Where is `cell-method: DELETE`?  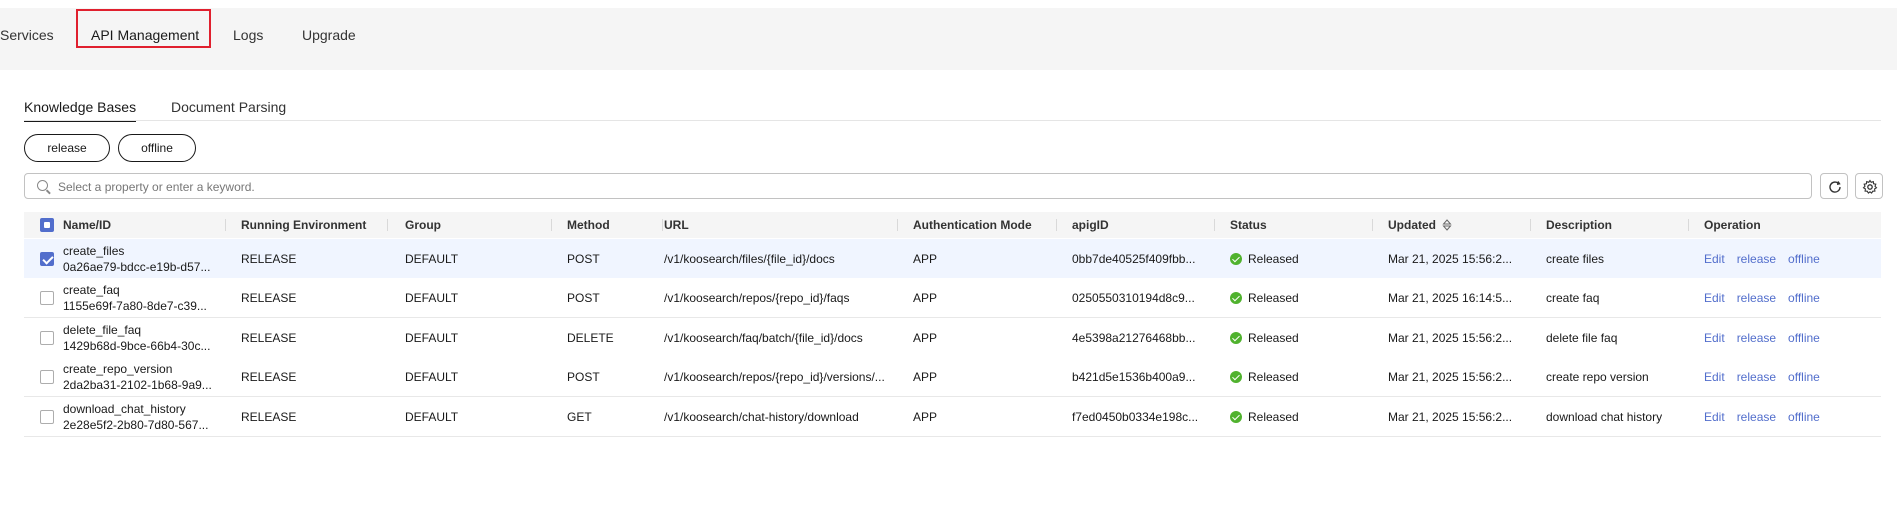 cell-method: DELETE is located at coordinates (590, 338).